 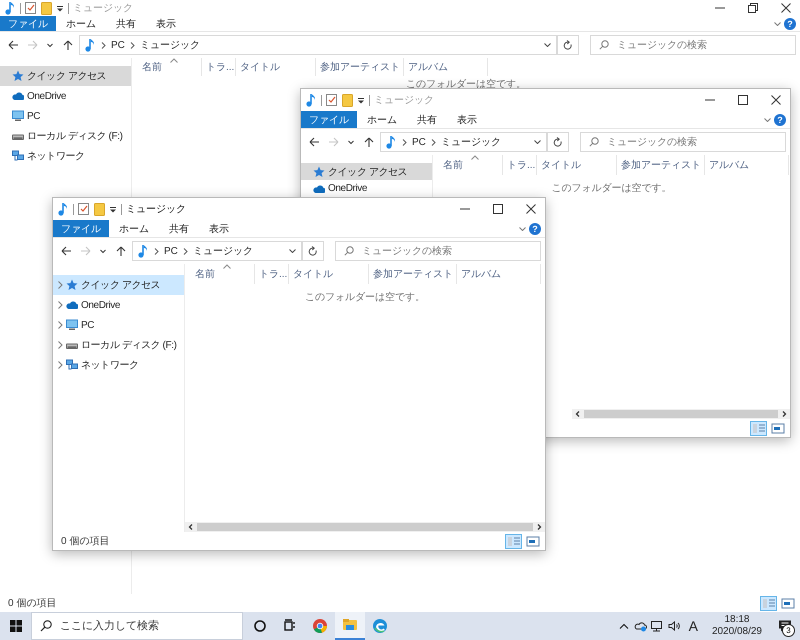 What do you see at coordinates (640, 626) in the screenshot?
I see `cloud-sync-icon` at bounding box center [640, 626].